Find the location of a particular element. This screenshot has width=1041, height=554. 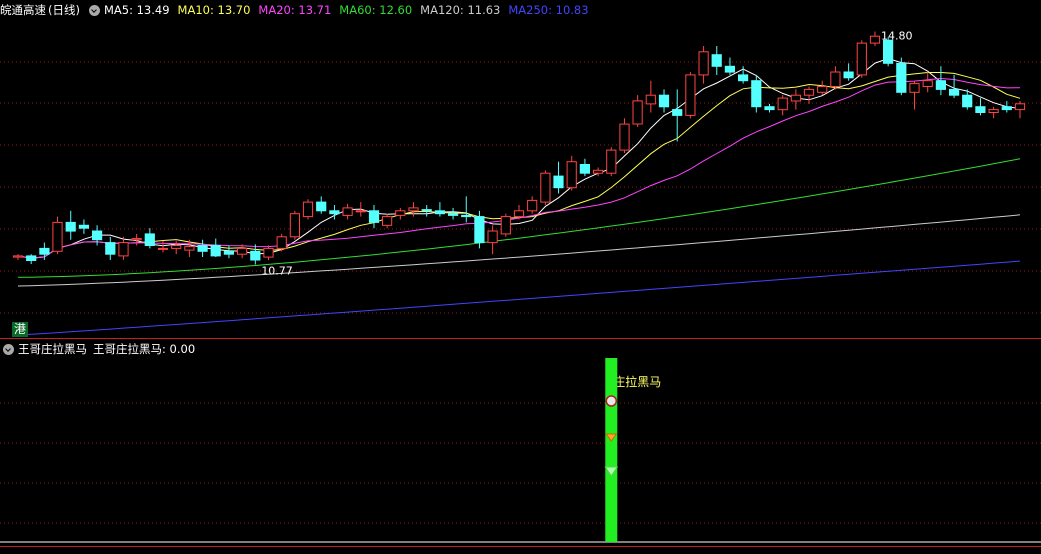

indicator-name: 王哥庄拉黑马 is located at coordinates (52, 349).